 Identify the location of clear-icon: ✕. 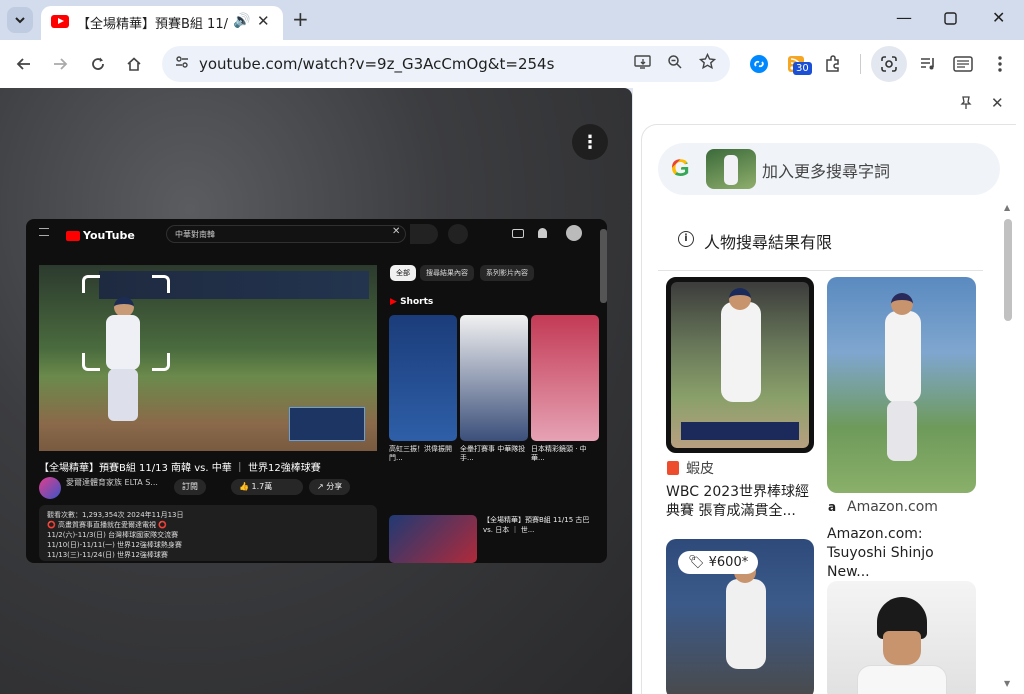
(396, 231).